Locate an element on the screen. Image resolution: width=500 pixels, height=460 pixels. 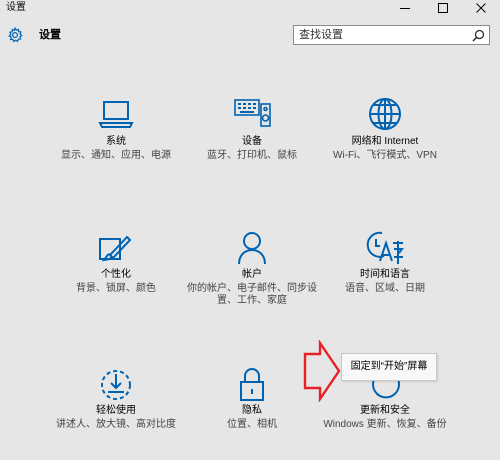
close-button is located at coordinates (481, 8).